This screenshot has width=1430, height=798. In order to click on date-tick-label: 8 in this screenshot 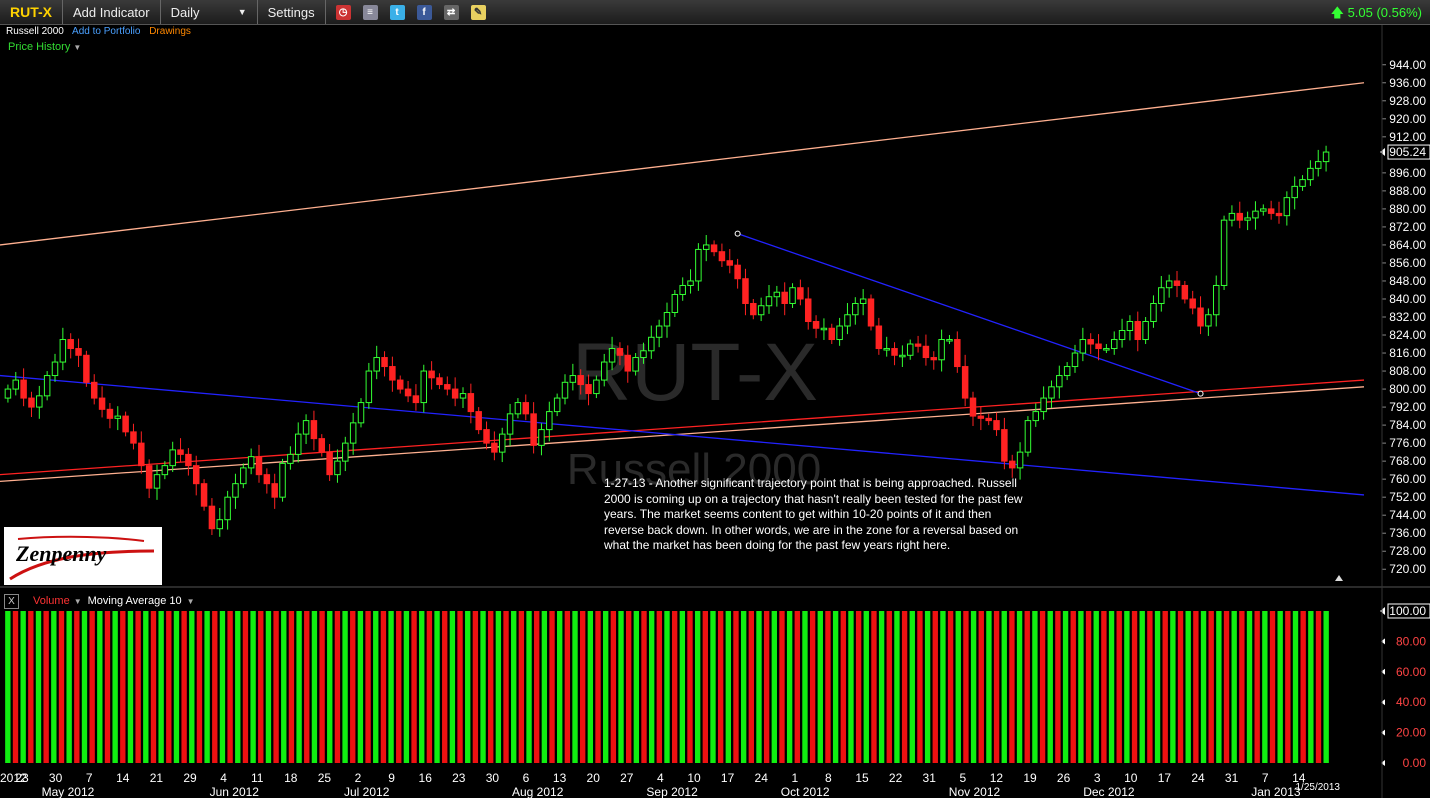, I will do `click(828, 778)`.